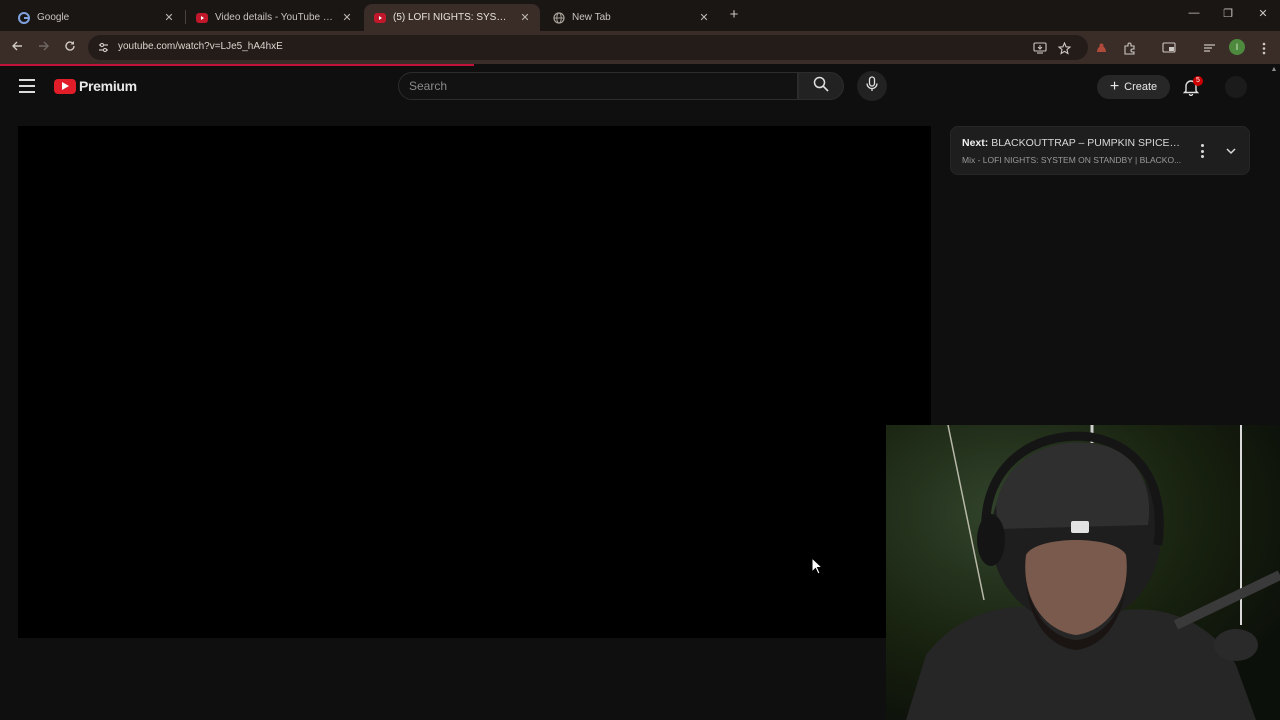  What do you see at coordinates (1236, 87) in the screenshot?
I see `account-avatar` at bounding box center [1236, 87].